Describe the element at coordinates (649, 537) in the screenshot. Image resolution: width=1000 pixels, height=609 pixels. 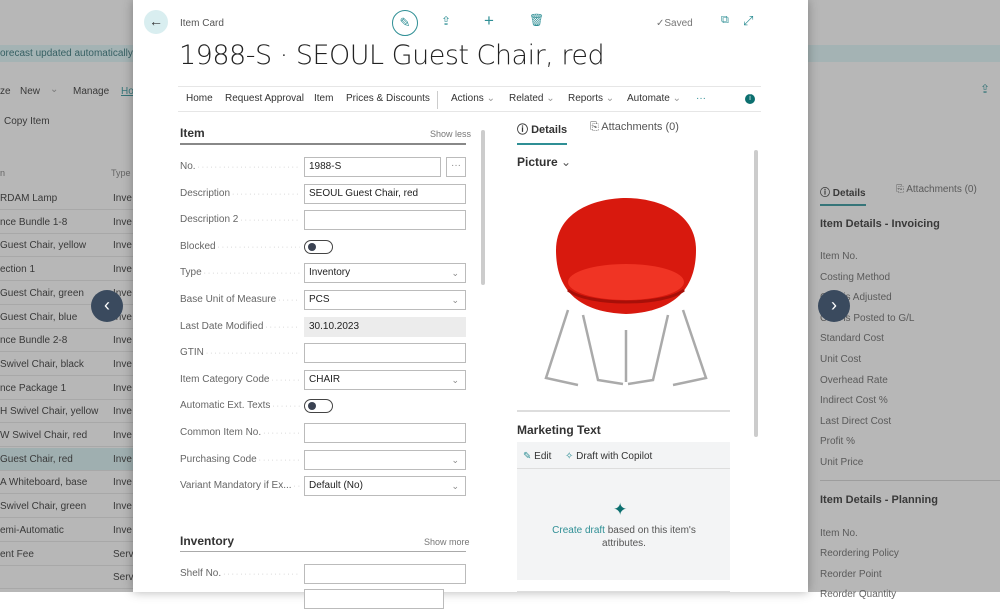
I see `create-draft-description: based on this item's attributes.` at that location.